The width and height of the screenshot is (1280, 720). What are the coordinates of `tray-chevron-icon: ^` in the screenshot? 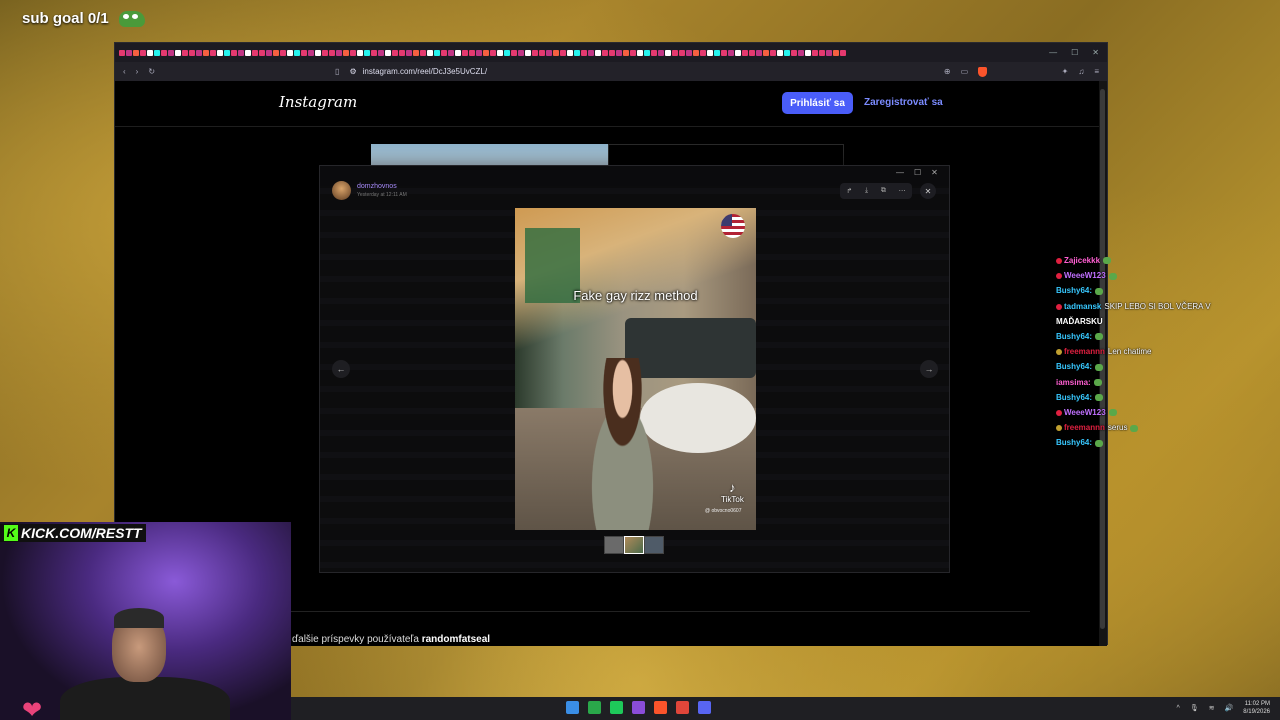 It's located at (1178, 708).